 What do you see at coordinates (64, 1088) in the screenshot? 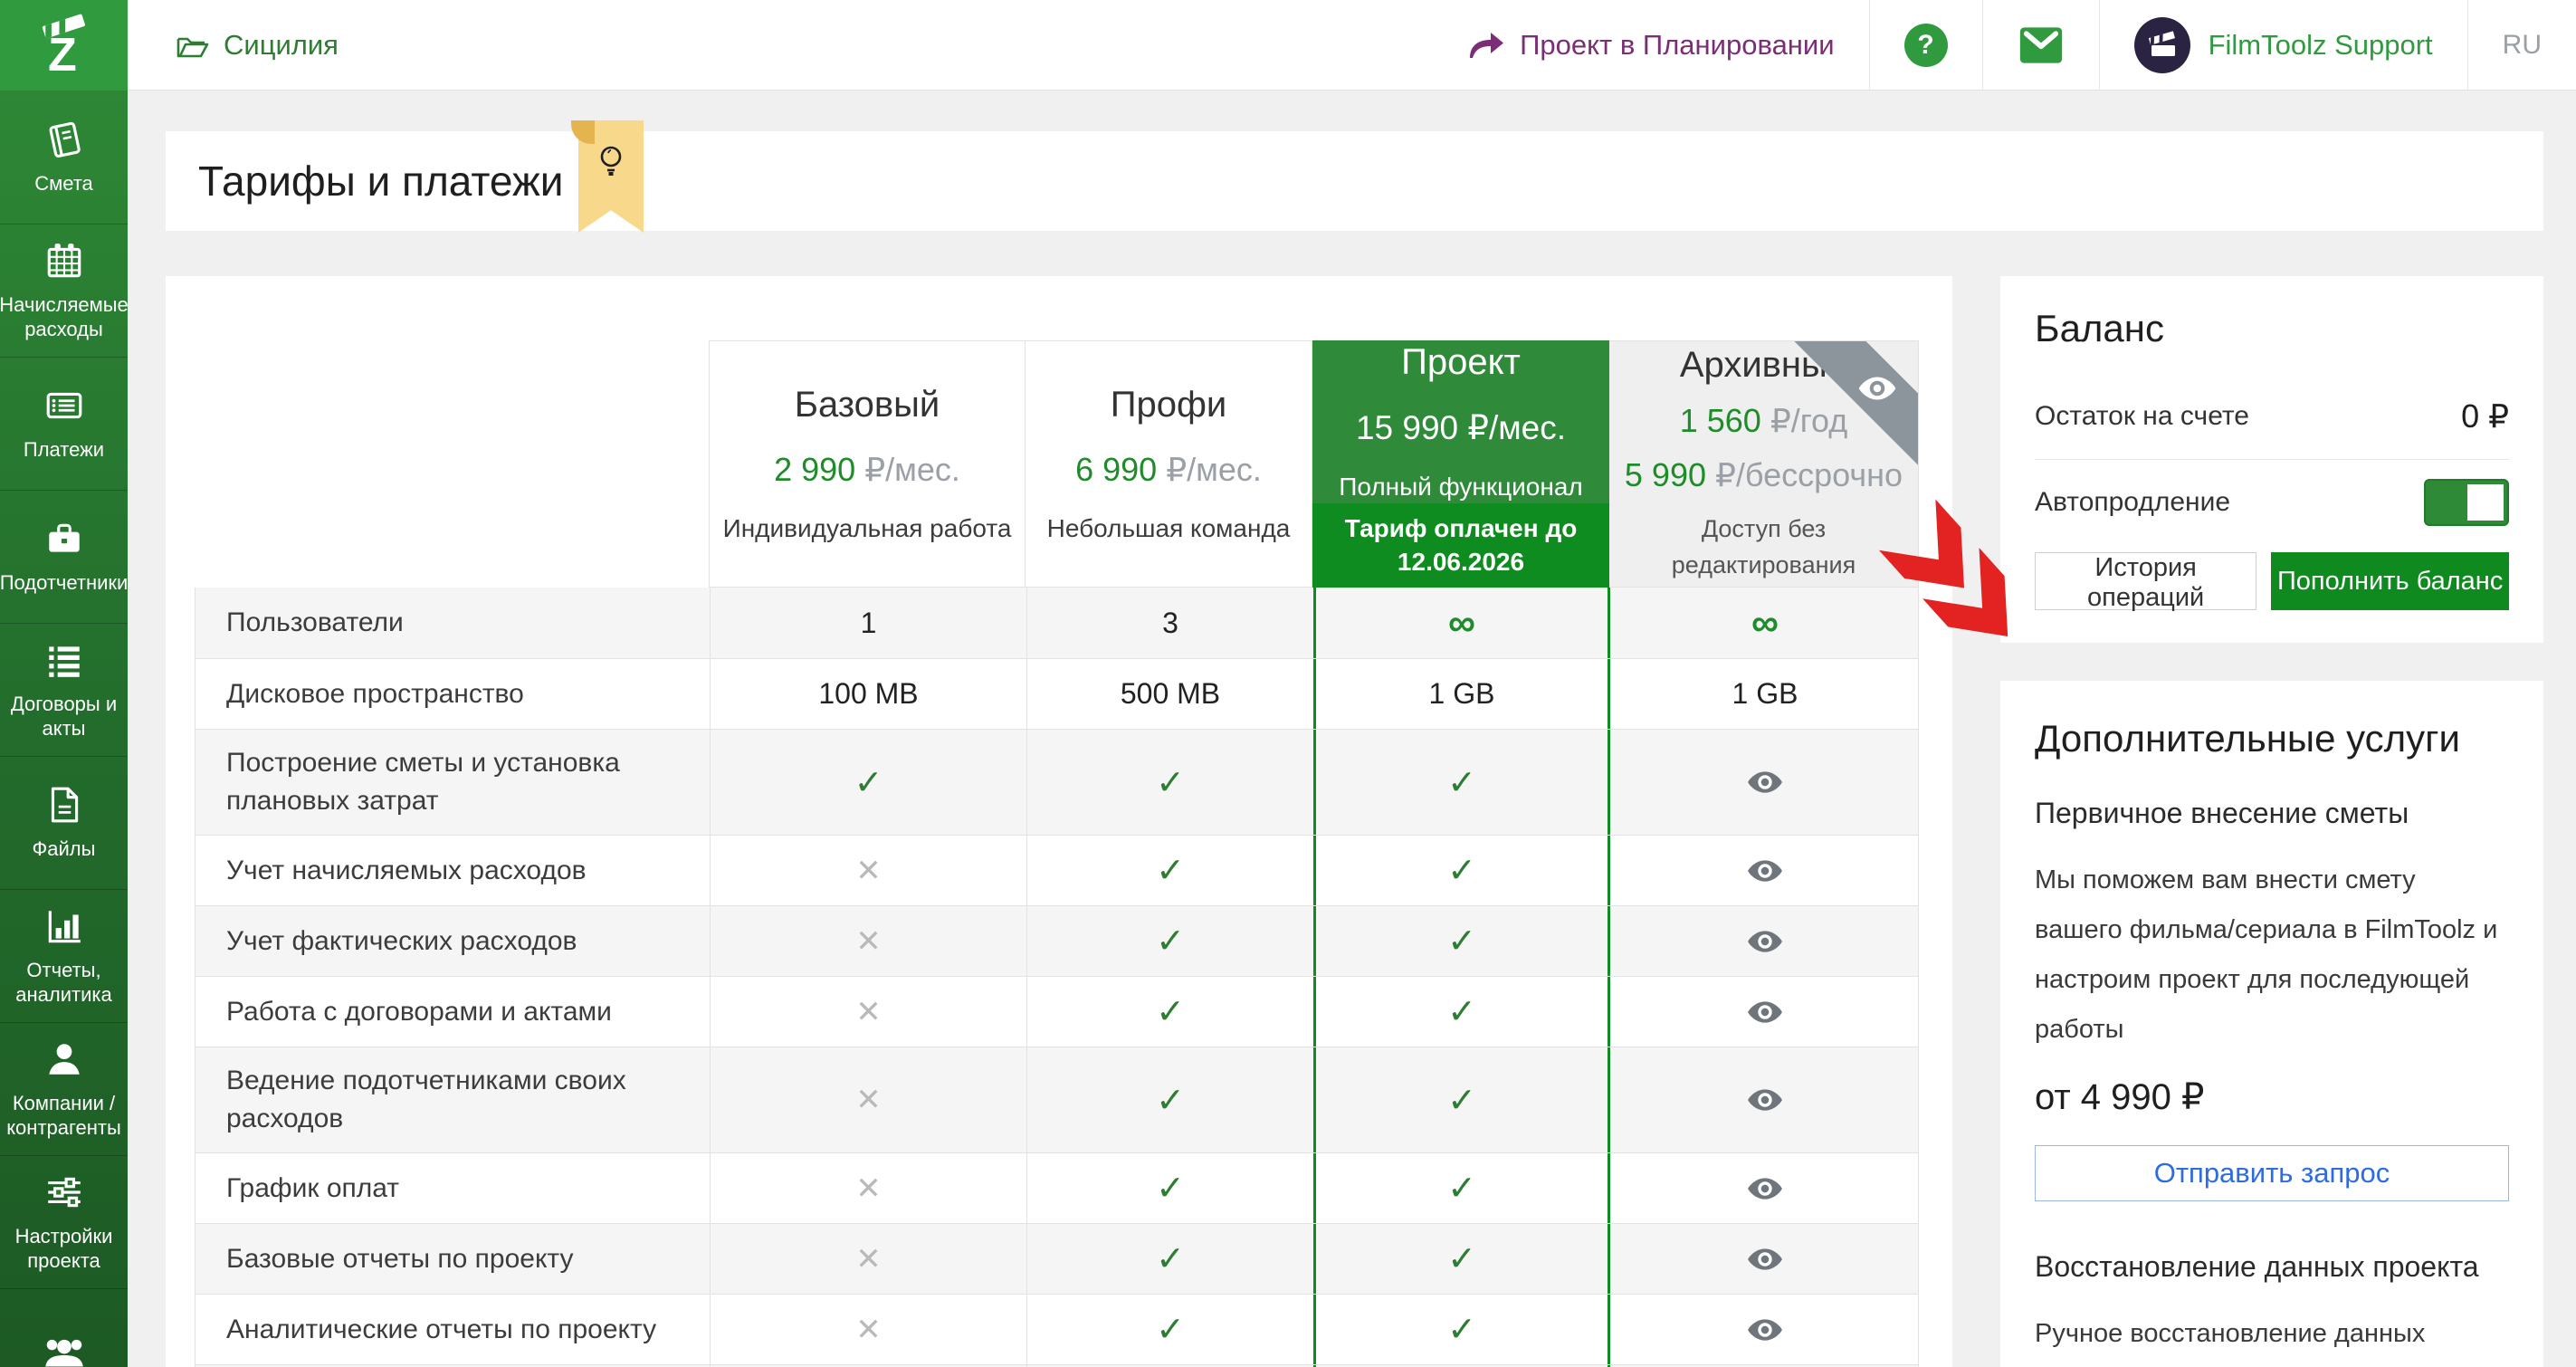
I see `sidebar-item-companies: Компании / контрагенты` at bounding box center [64, 1088].